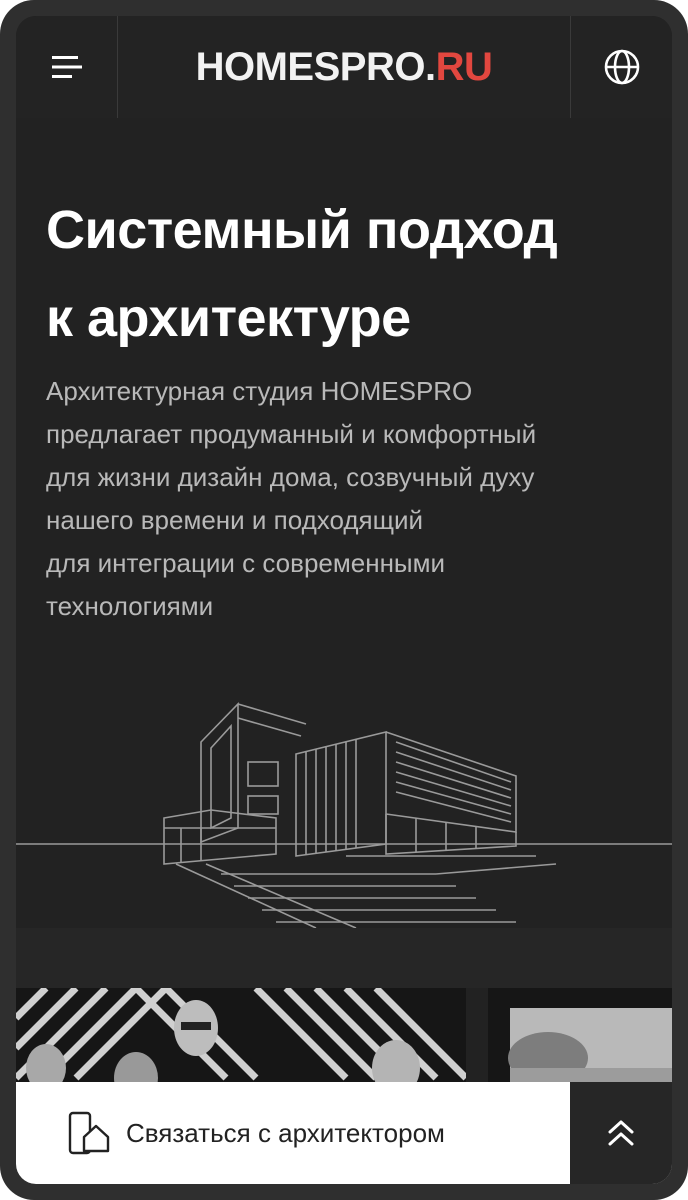 This screenshot has height=1200, width=688. Describe the element at coordinates (89, 1133) in the screenshot. I see `phone-house-icon` at that location.